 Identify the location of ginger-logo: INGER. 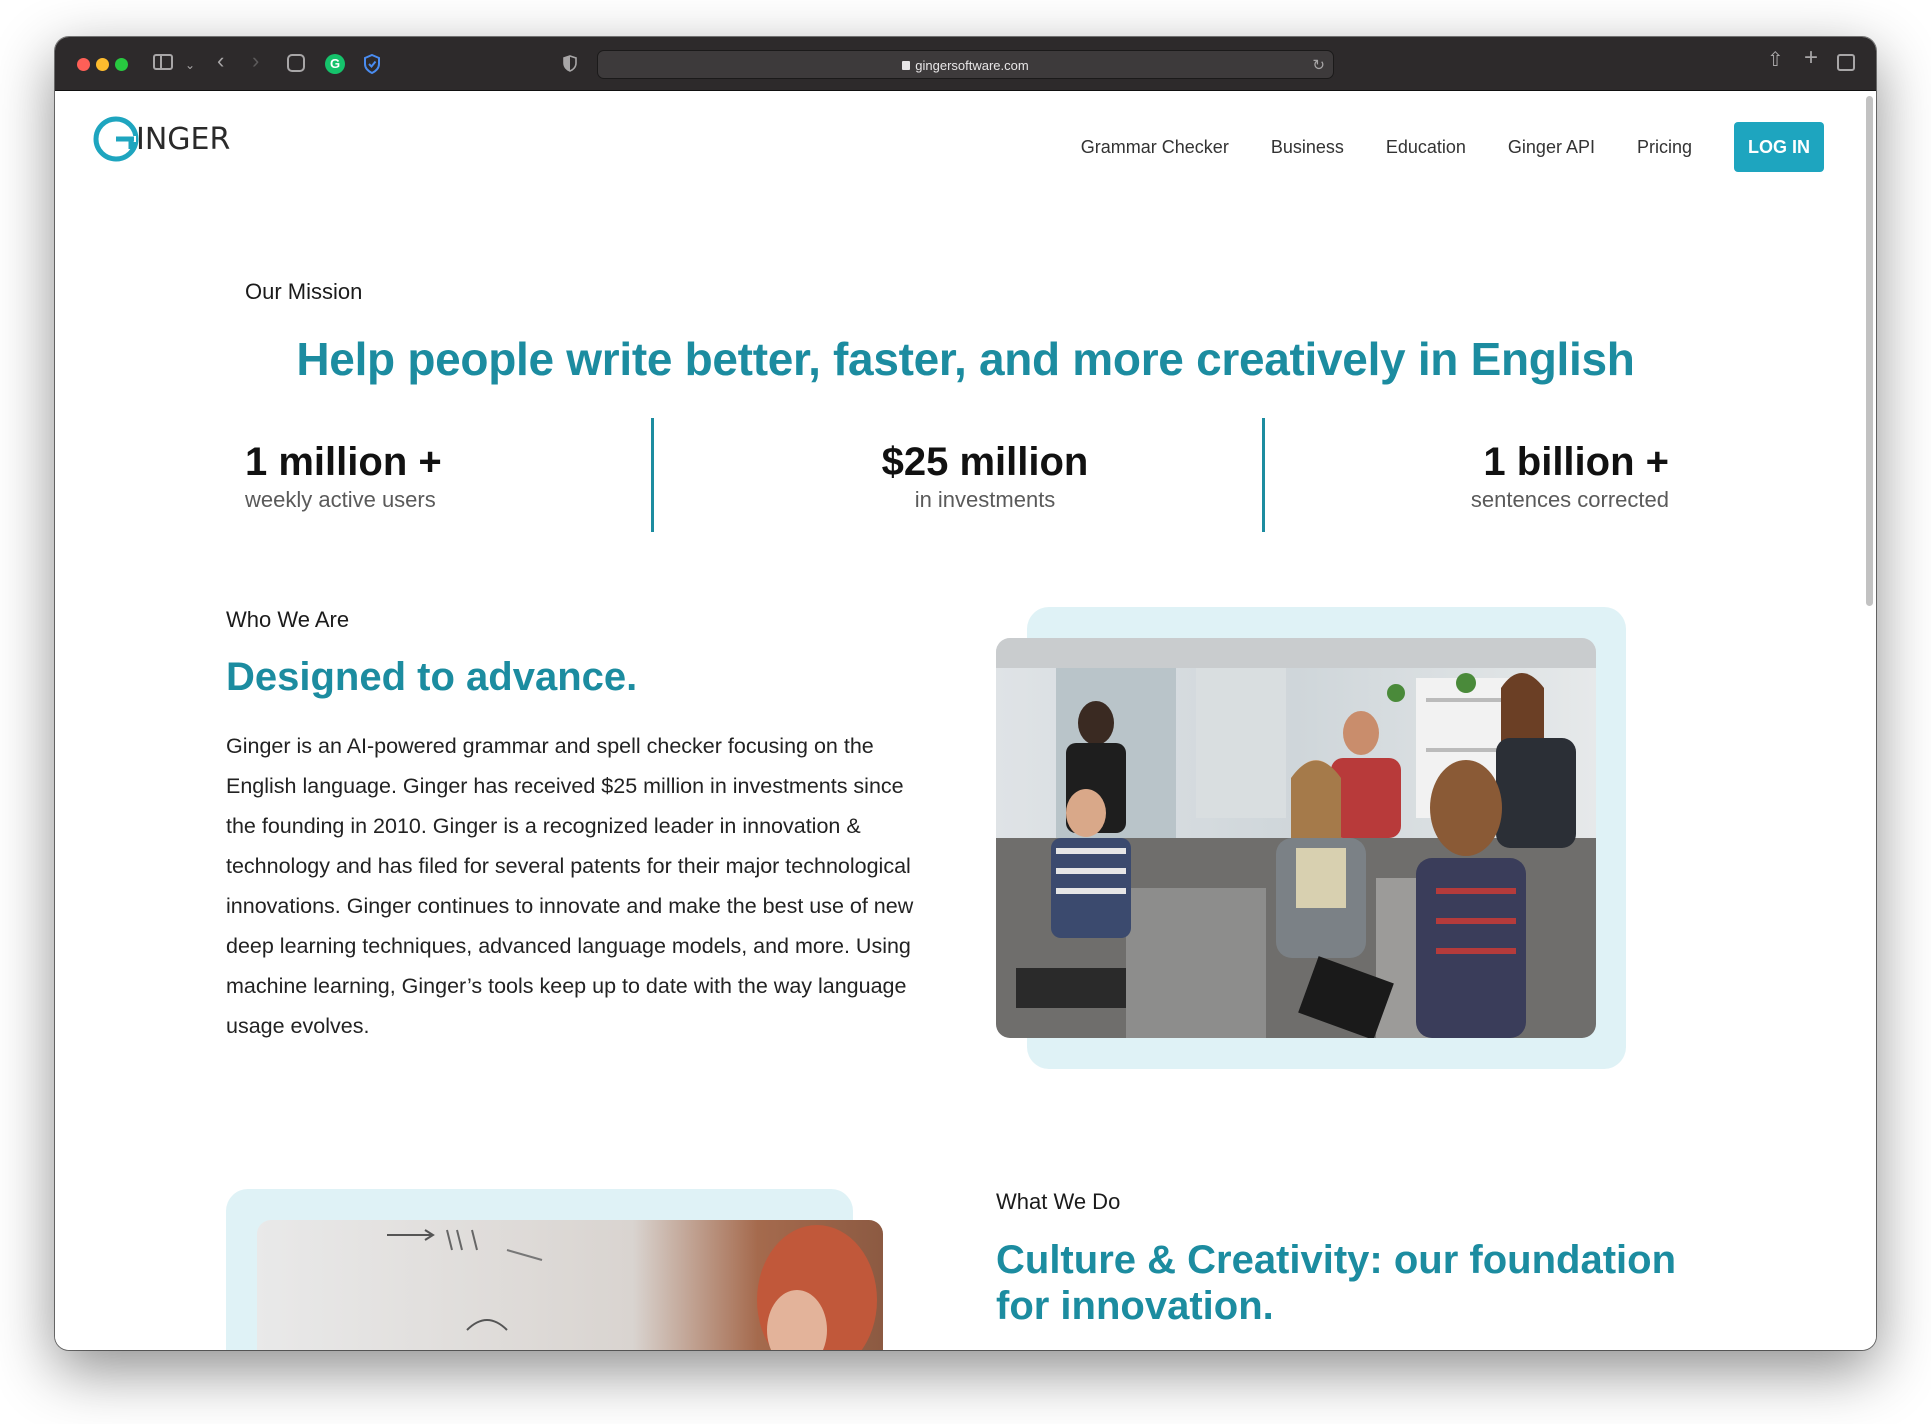
(161, 139).